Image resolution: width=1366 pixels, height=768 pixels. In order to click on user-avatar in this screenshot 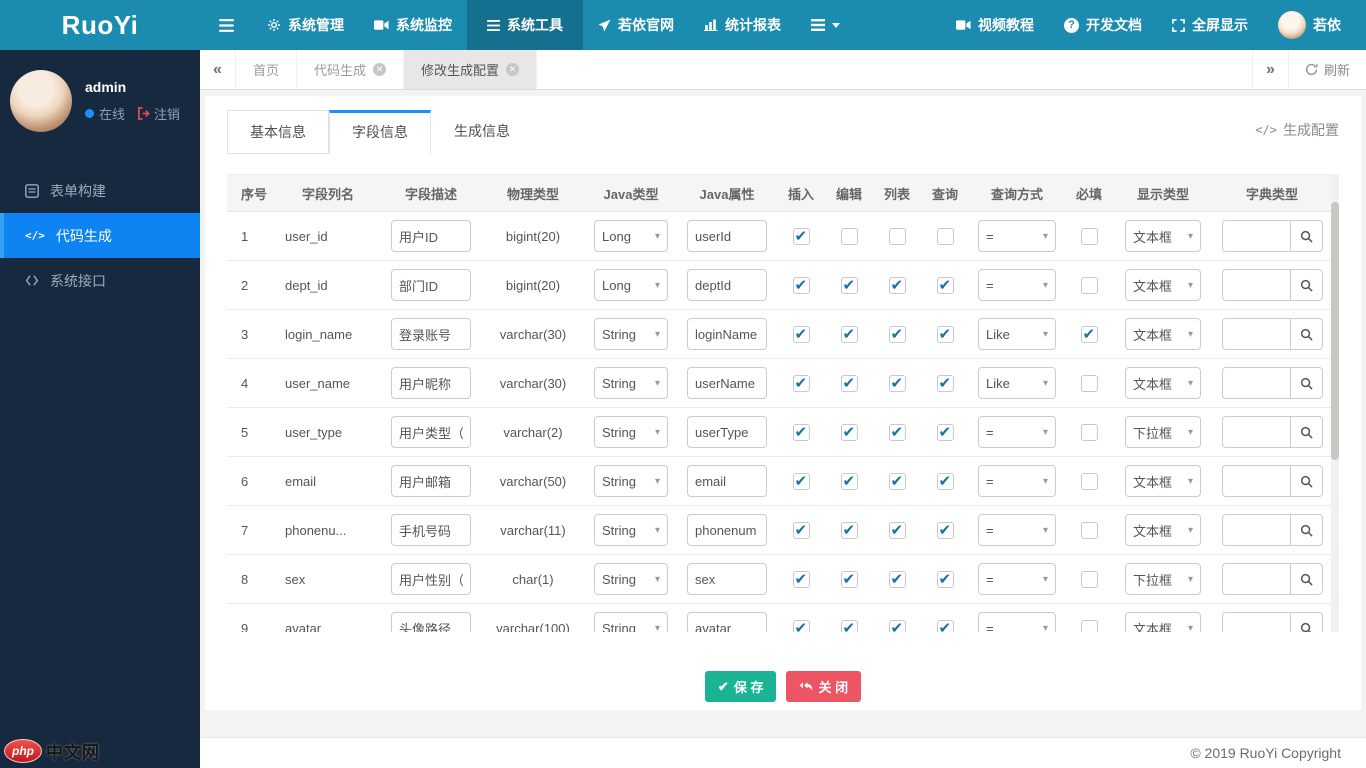, I will do `click(41, 101)`.